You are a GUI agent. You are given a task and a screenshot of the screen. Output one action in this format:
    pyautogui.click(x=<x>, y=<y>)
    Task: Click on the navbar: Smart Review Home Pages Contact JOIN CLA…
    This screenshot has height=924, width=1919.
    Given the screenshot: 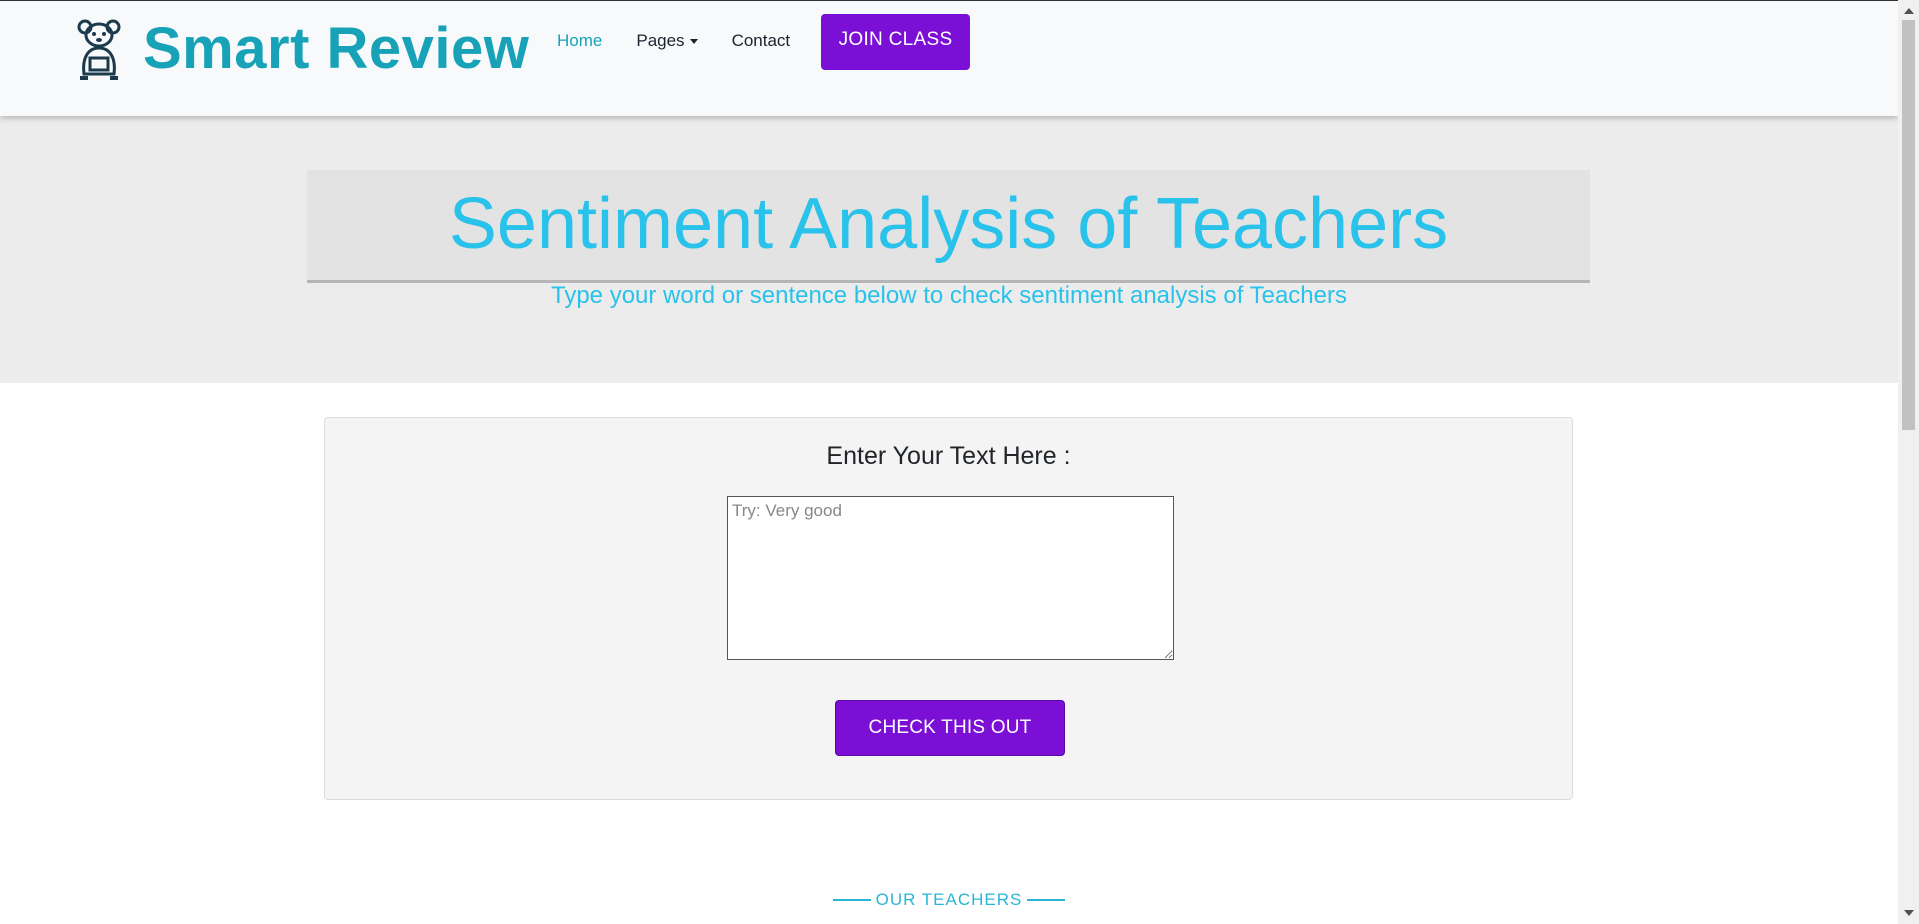 What is the action you would take?
    pyautogui.click(x=949, y=58)
    